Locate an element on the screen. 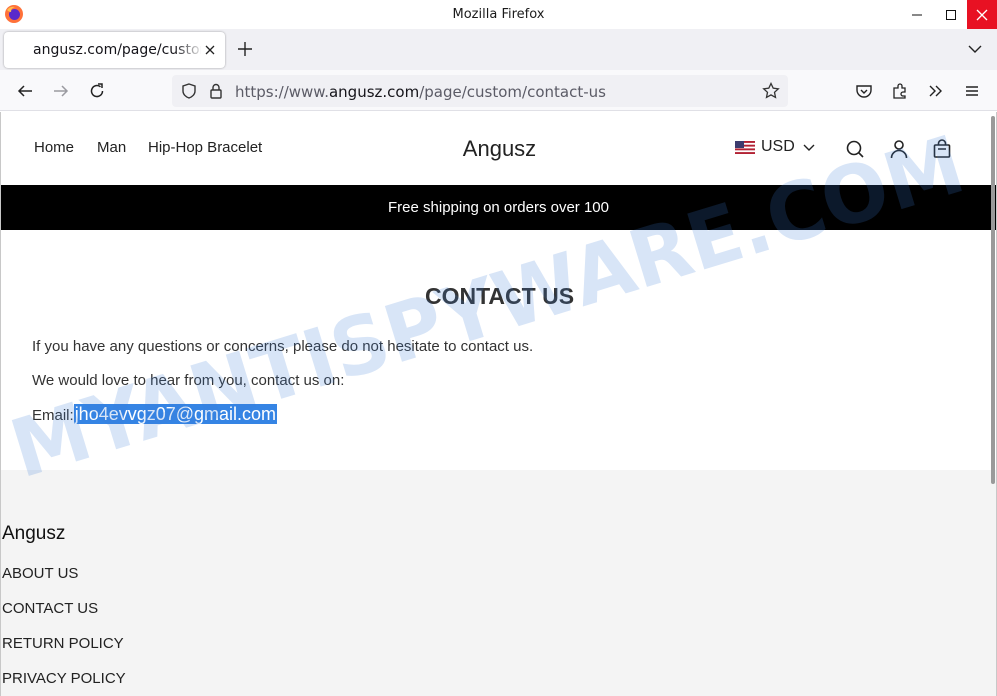 The image size is (997, 696). tab-label-fade is located at coordinates (189, 50).